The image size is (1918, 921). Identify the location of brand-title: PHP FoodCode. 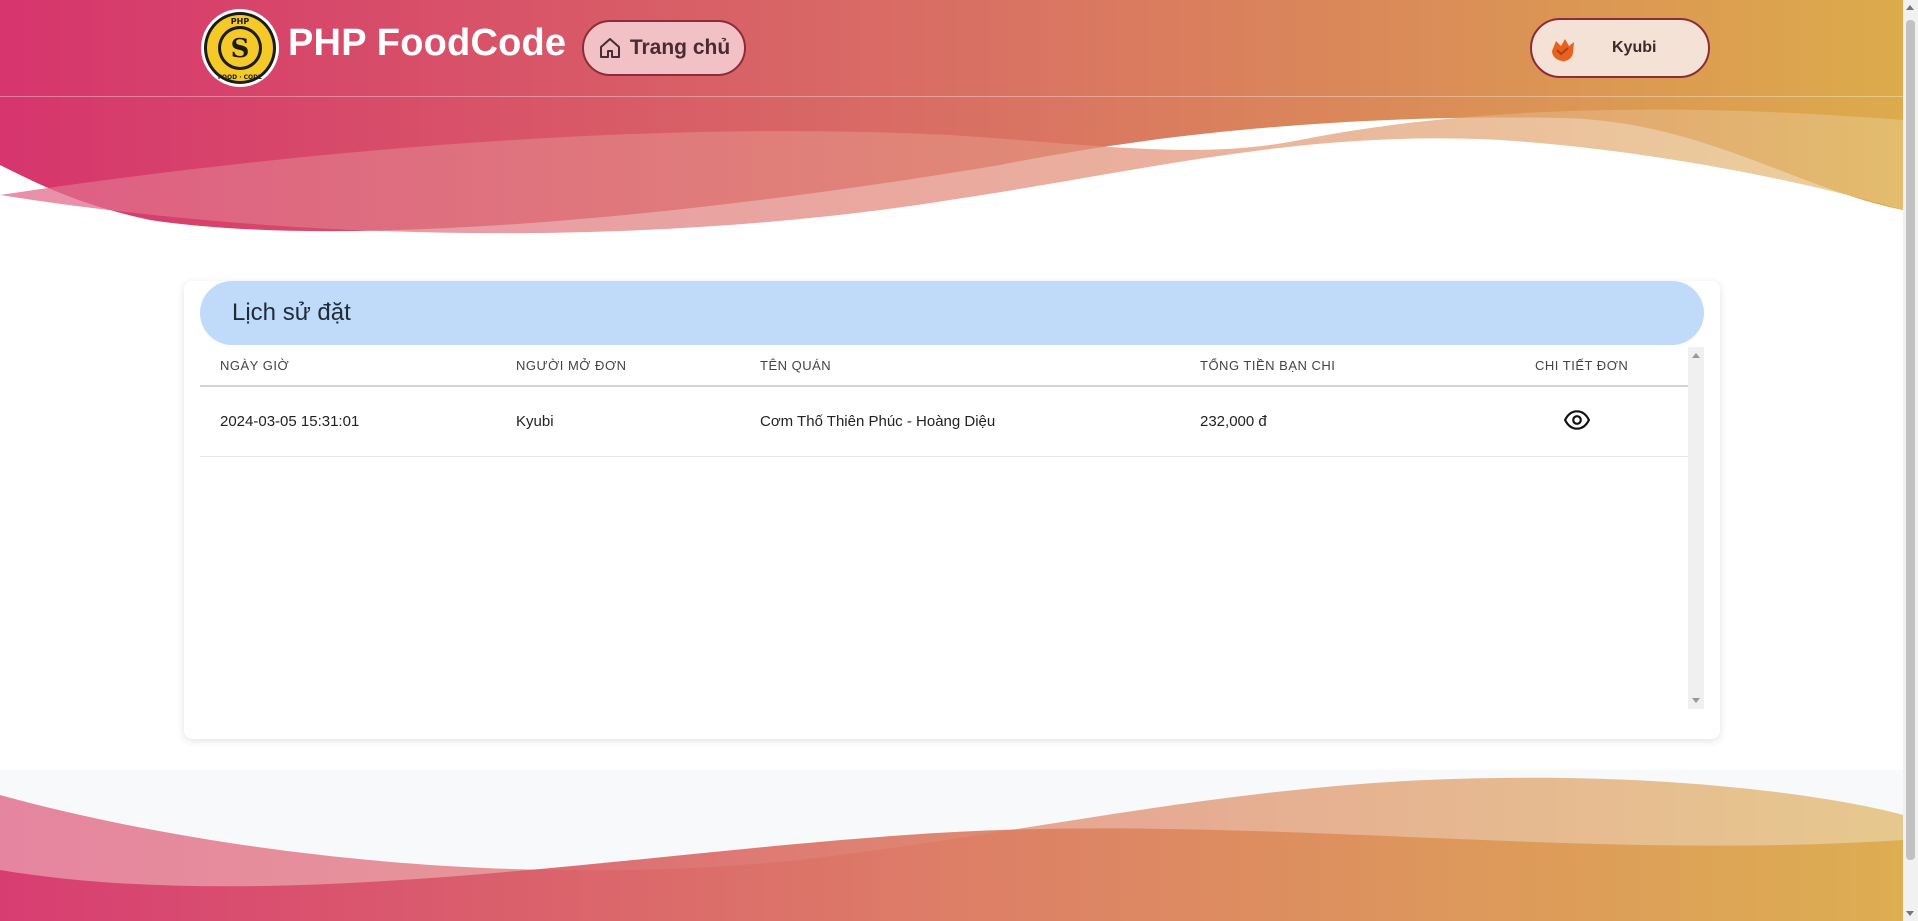
(427, 43).